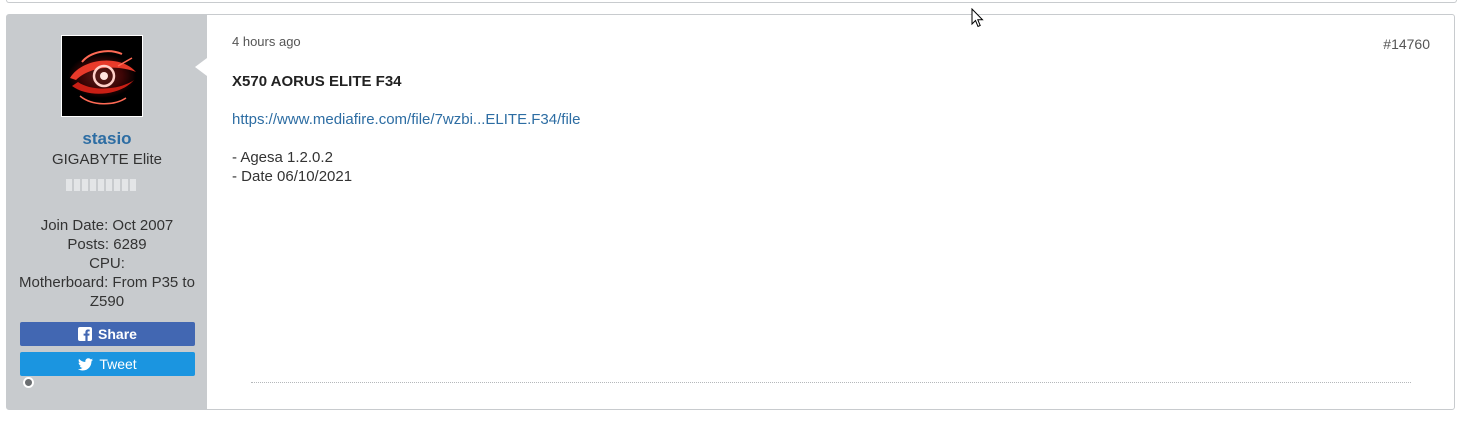  I want to click on username: stasio, so click(107, 139).